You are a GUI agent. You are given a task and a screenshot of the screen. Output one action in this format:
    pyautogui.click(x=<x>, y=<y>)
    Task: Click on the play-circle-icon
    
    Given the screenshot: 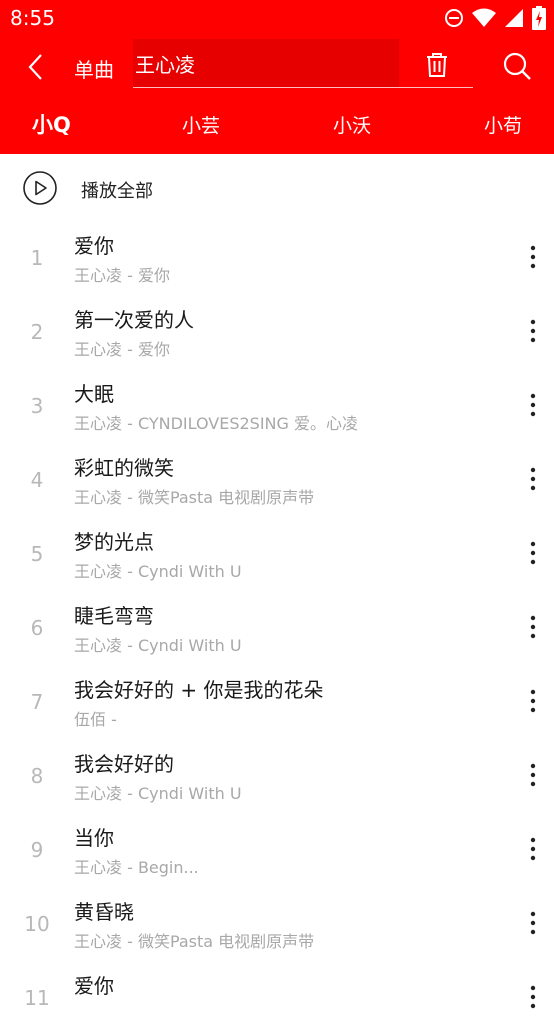 What is the action you would take?
    pyautogui.click(x=40, y=188)
    